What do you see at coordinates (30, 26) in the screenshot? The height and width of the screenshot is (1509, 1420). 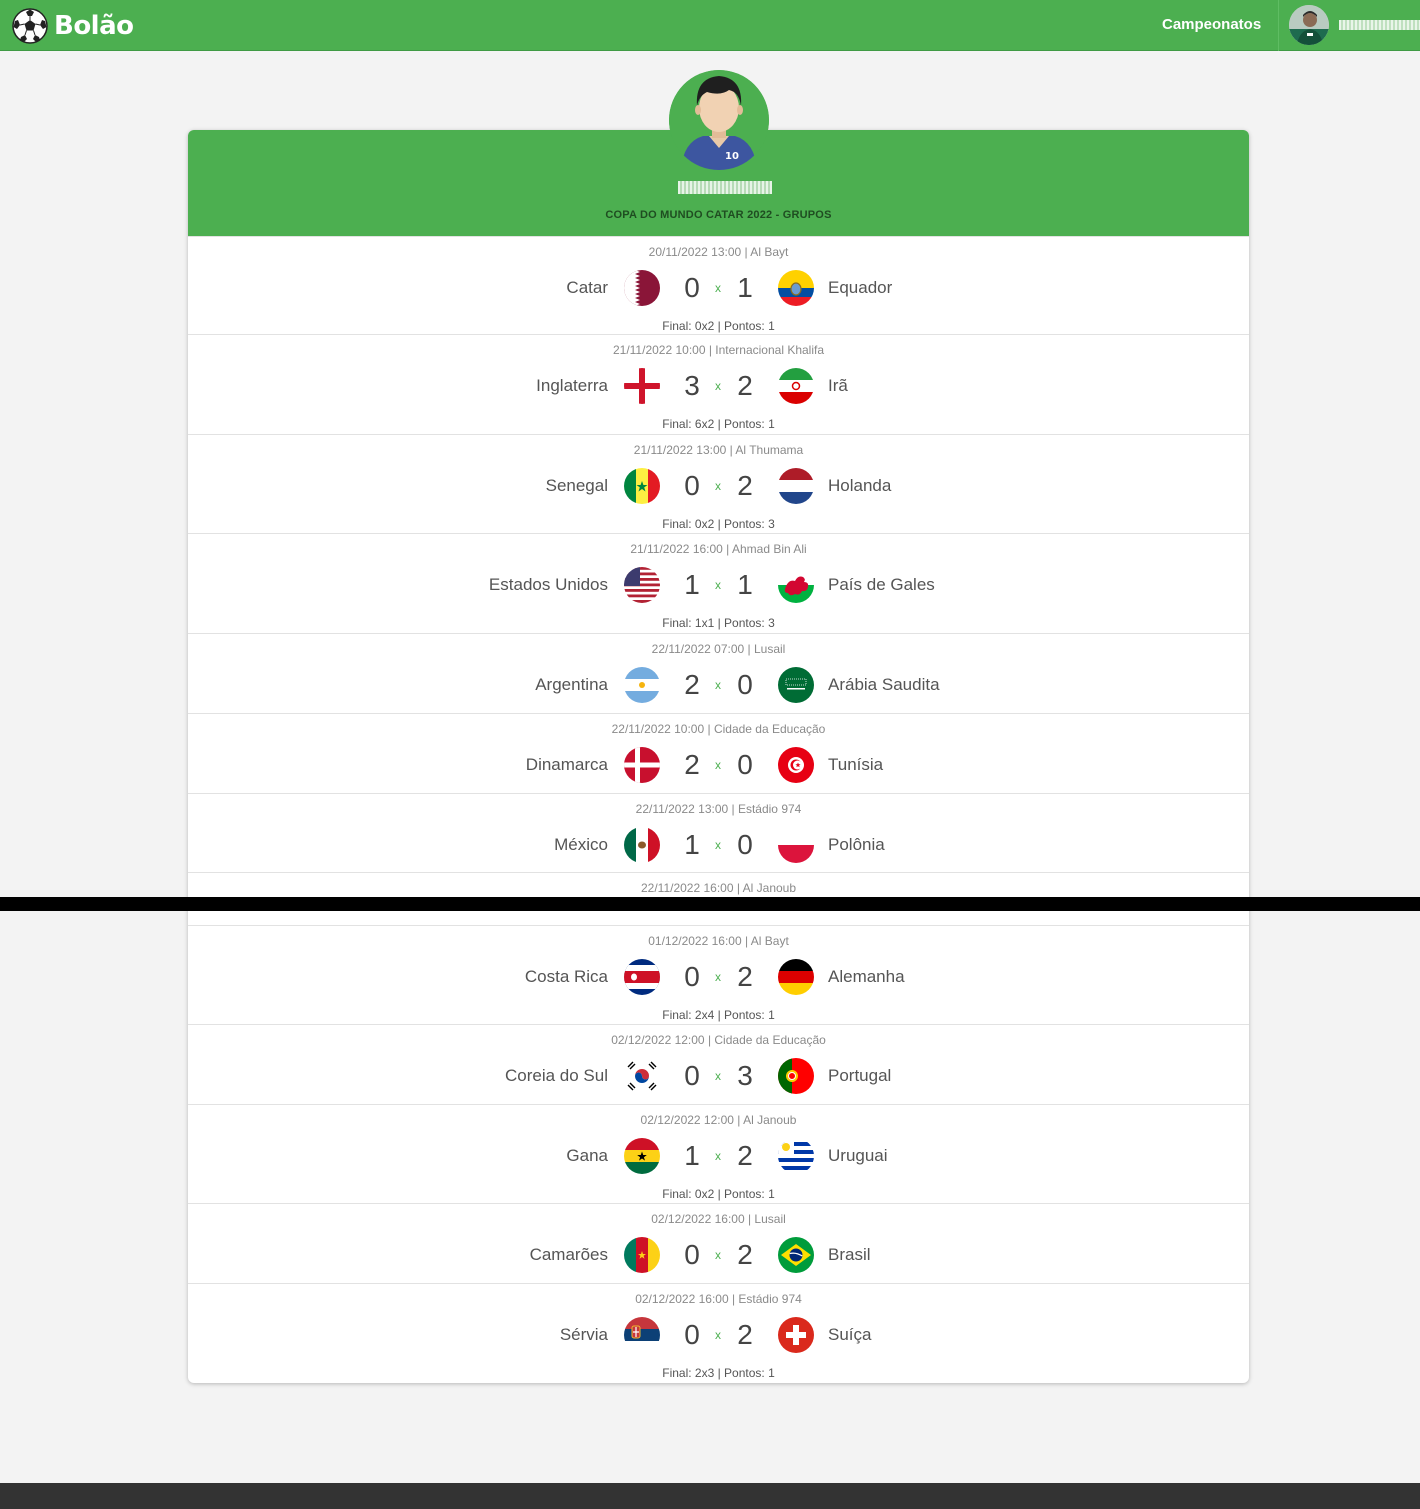 I see `soccer-ball-icon` at bounding box center [30, 26].